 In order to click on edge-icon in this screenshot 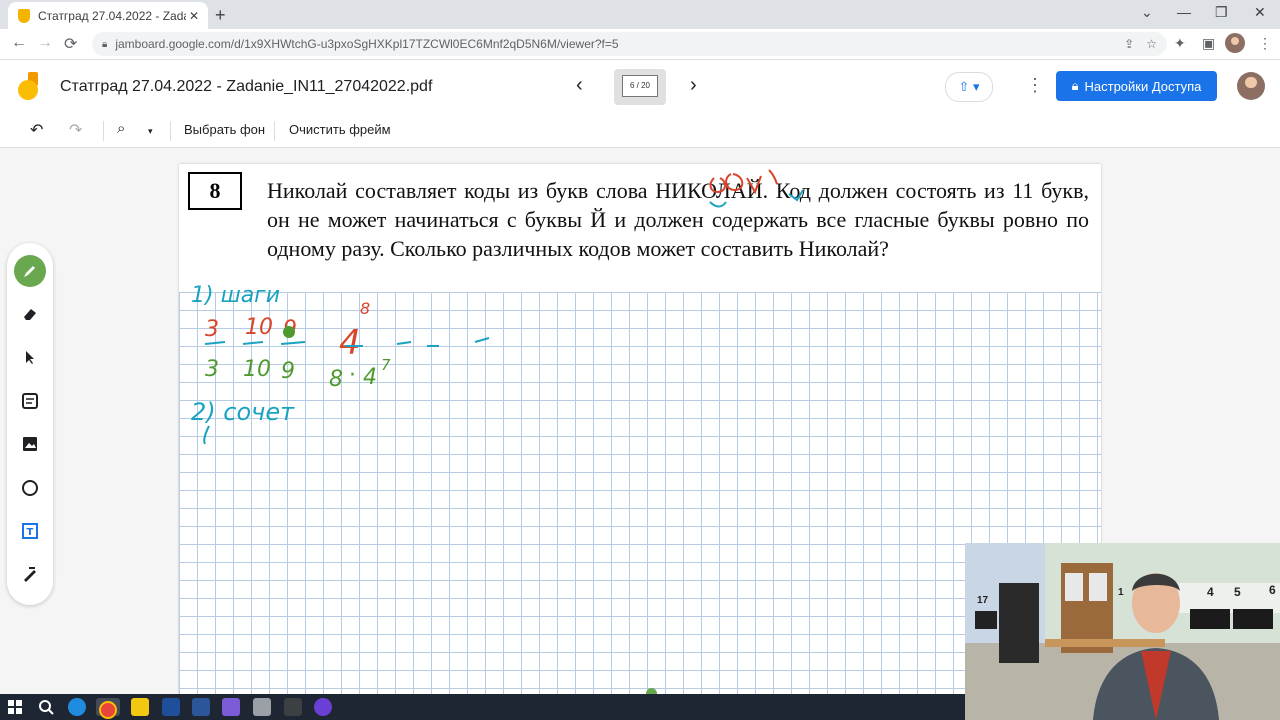, I will do `click(77, 707)`.